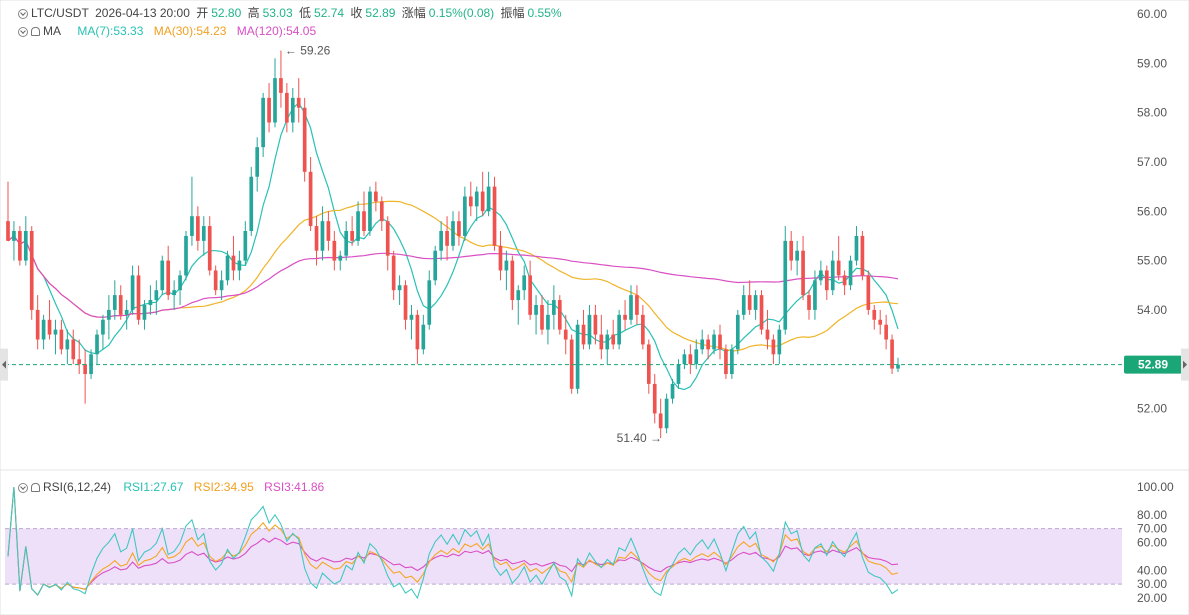  I want to click on symbol-label: LTC/USDT, so click(60, 13).